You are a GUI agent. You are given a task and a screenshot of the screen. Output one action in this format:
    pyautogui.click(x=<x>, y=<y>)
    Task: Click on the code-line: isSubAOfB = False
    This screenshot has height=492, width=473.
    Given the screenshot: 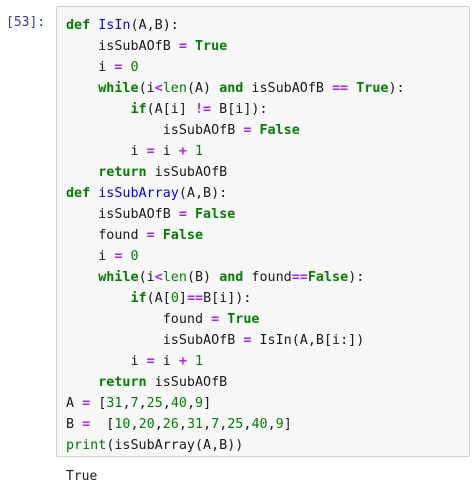 What is the action you would take?
    pyautogui.click(x=235, y=214)
    